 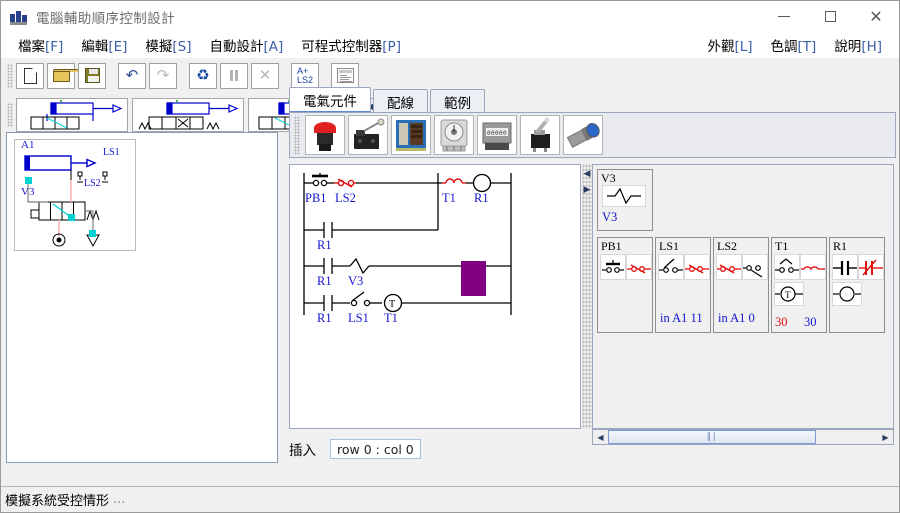 I want to click on floppy-save-icon, so click(x=92, y=75).